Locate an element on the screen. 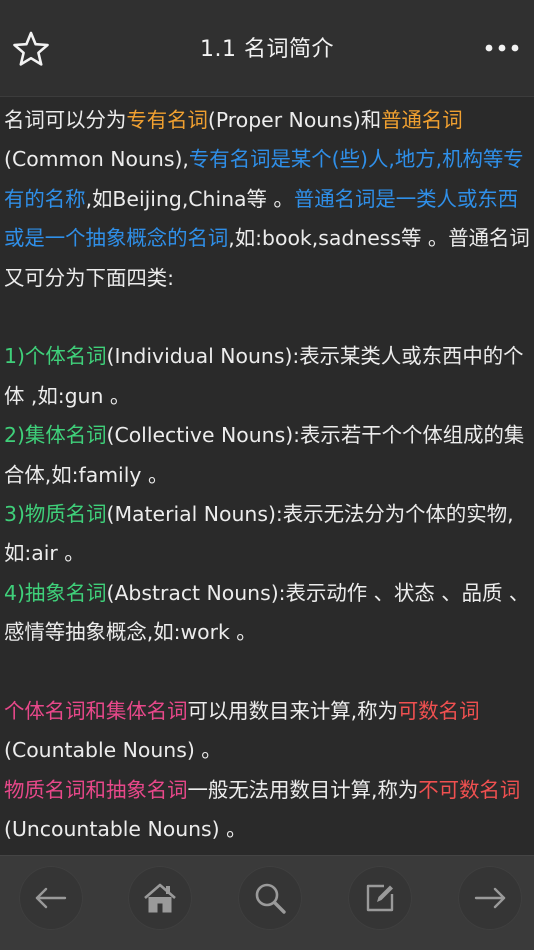 The image size is (534, 950). highlighted-term: 个体名词和集体名词 is located at coordinates (96, 711).